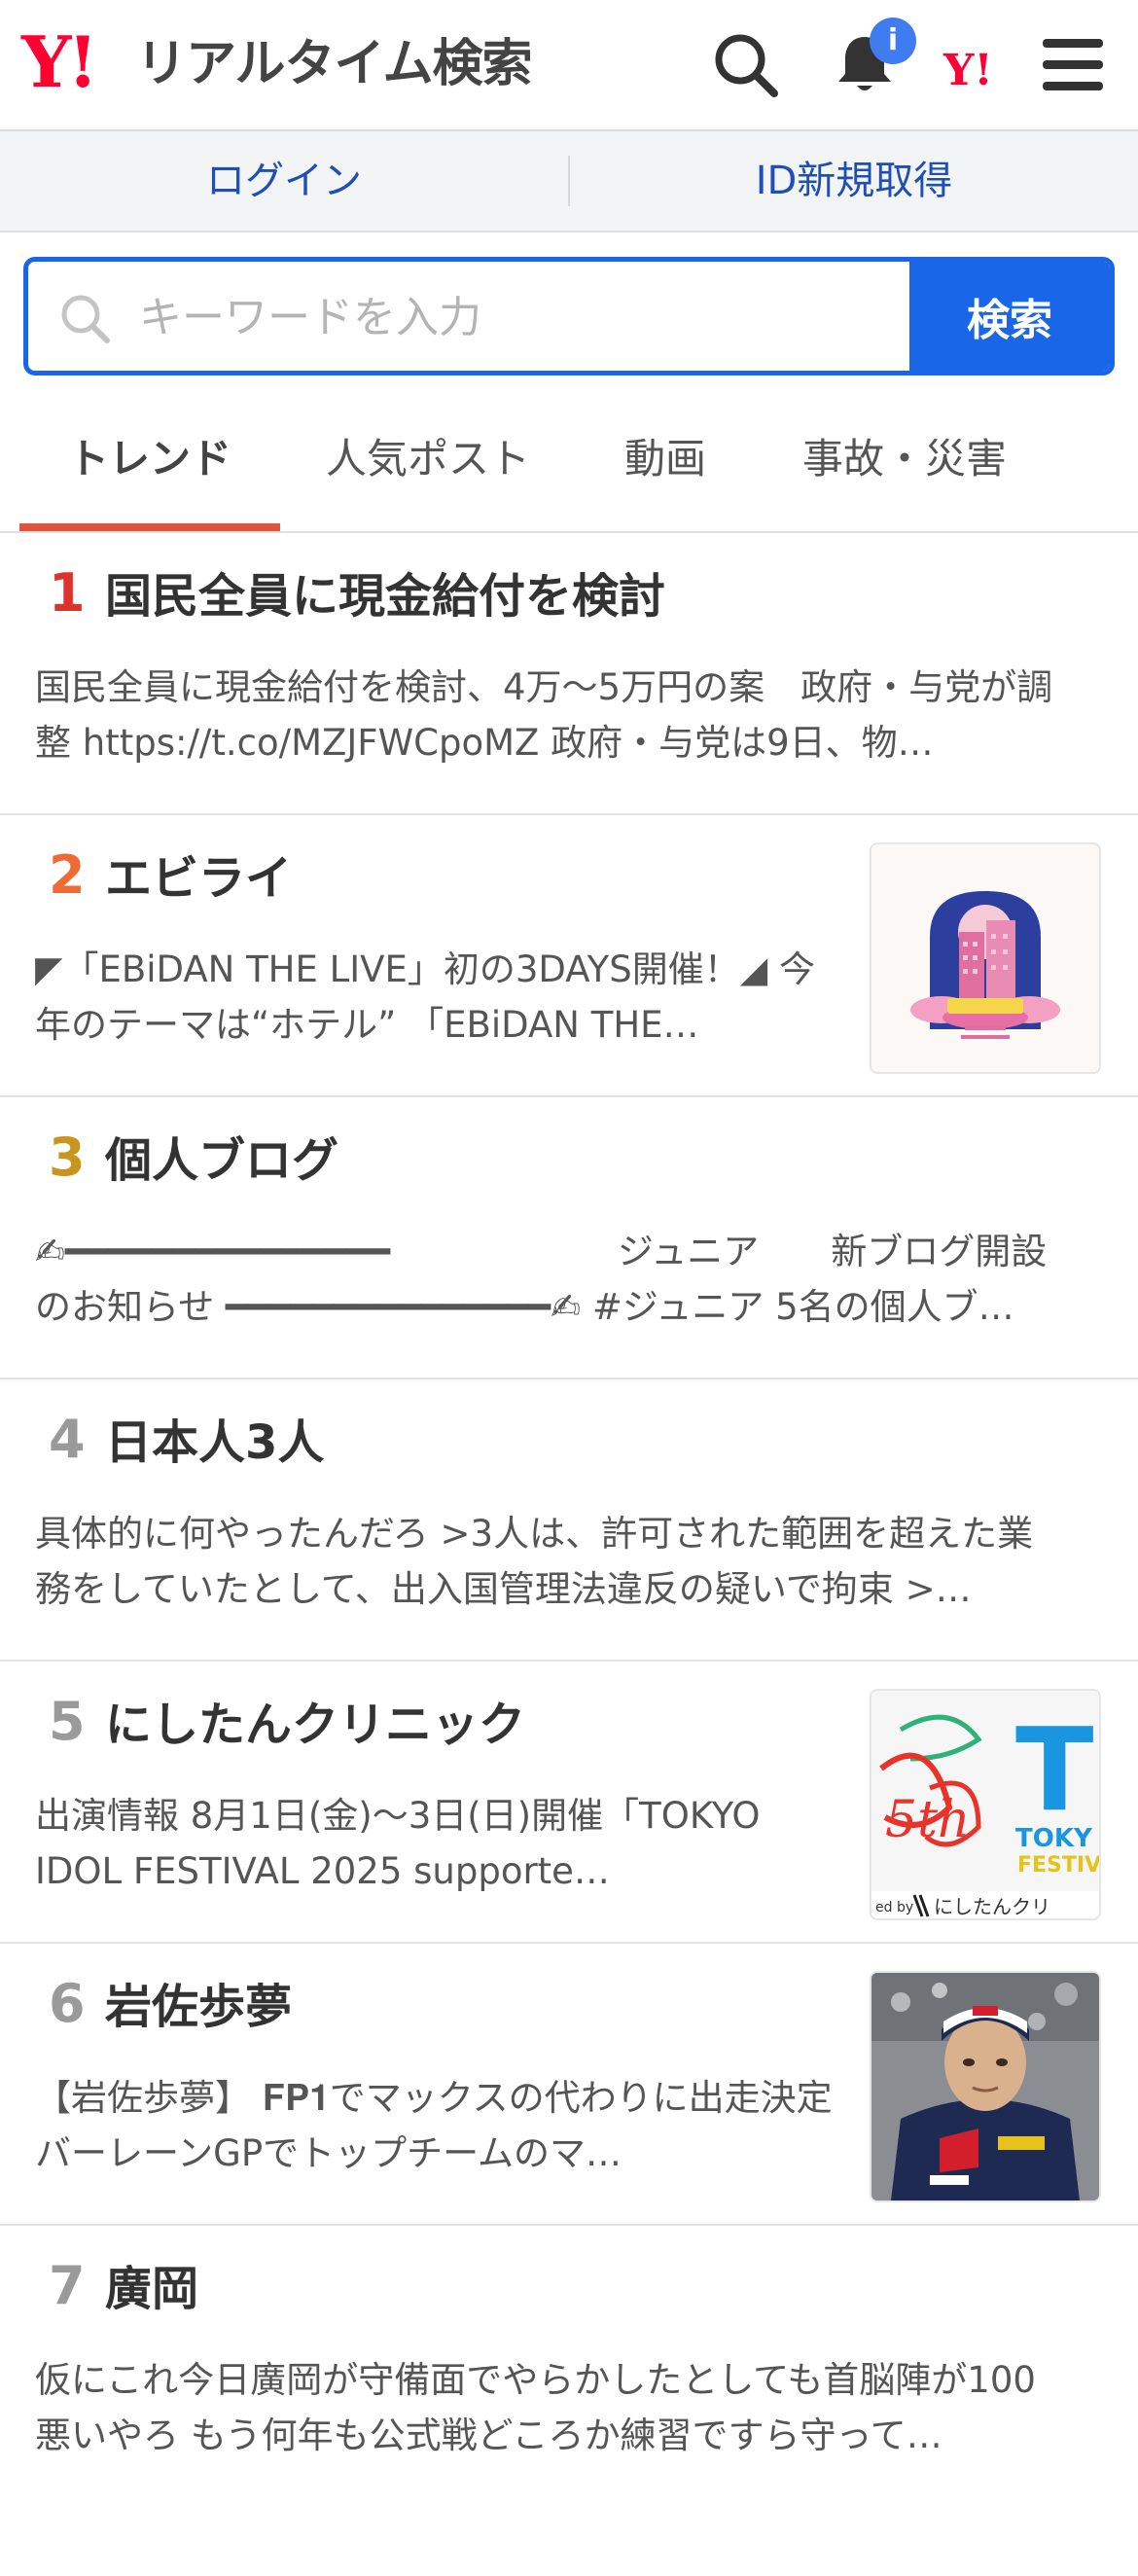 Image resolution: width=1138 pixels, height=2576 pixels. I want to click on trend-title: 日本人3人, so click(214, 1442).